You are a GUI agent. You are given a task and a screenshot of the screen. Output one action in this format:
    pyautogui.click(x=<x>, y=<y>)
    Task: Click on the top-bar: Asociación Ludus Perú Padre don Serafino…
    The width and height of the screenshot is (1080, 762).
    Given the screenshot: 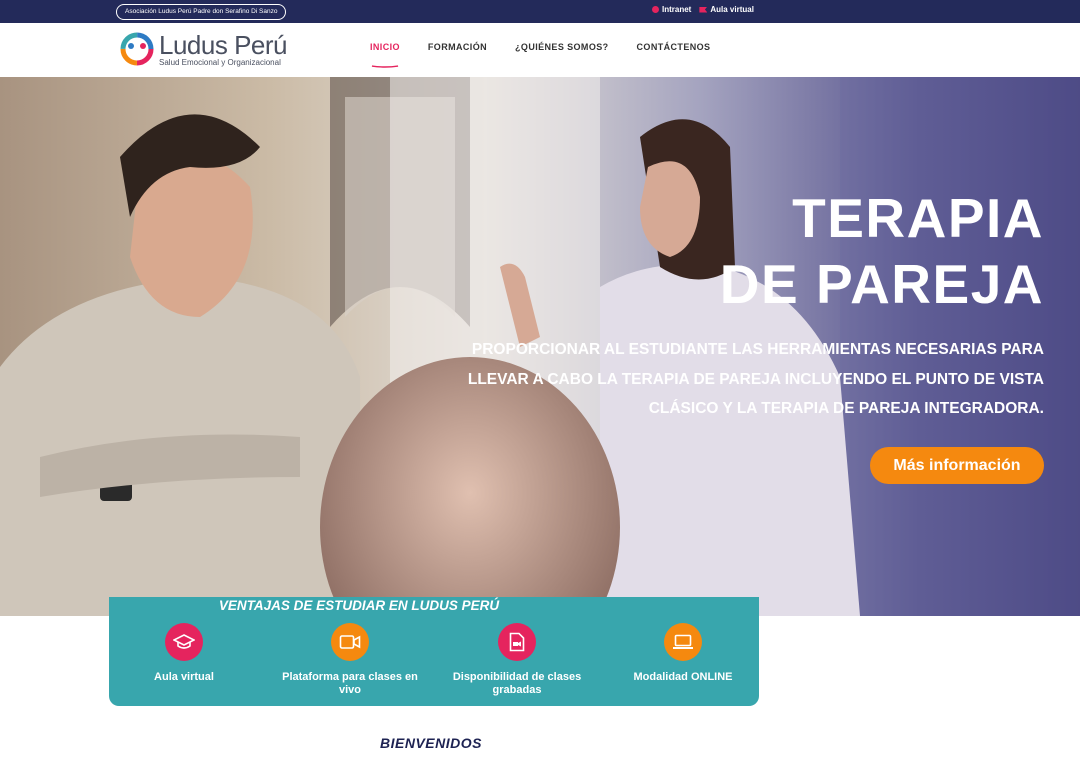 What is the action you would take?
    pyautogui.click(x=540, y=11)
    